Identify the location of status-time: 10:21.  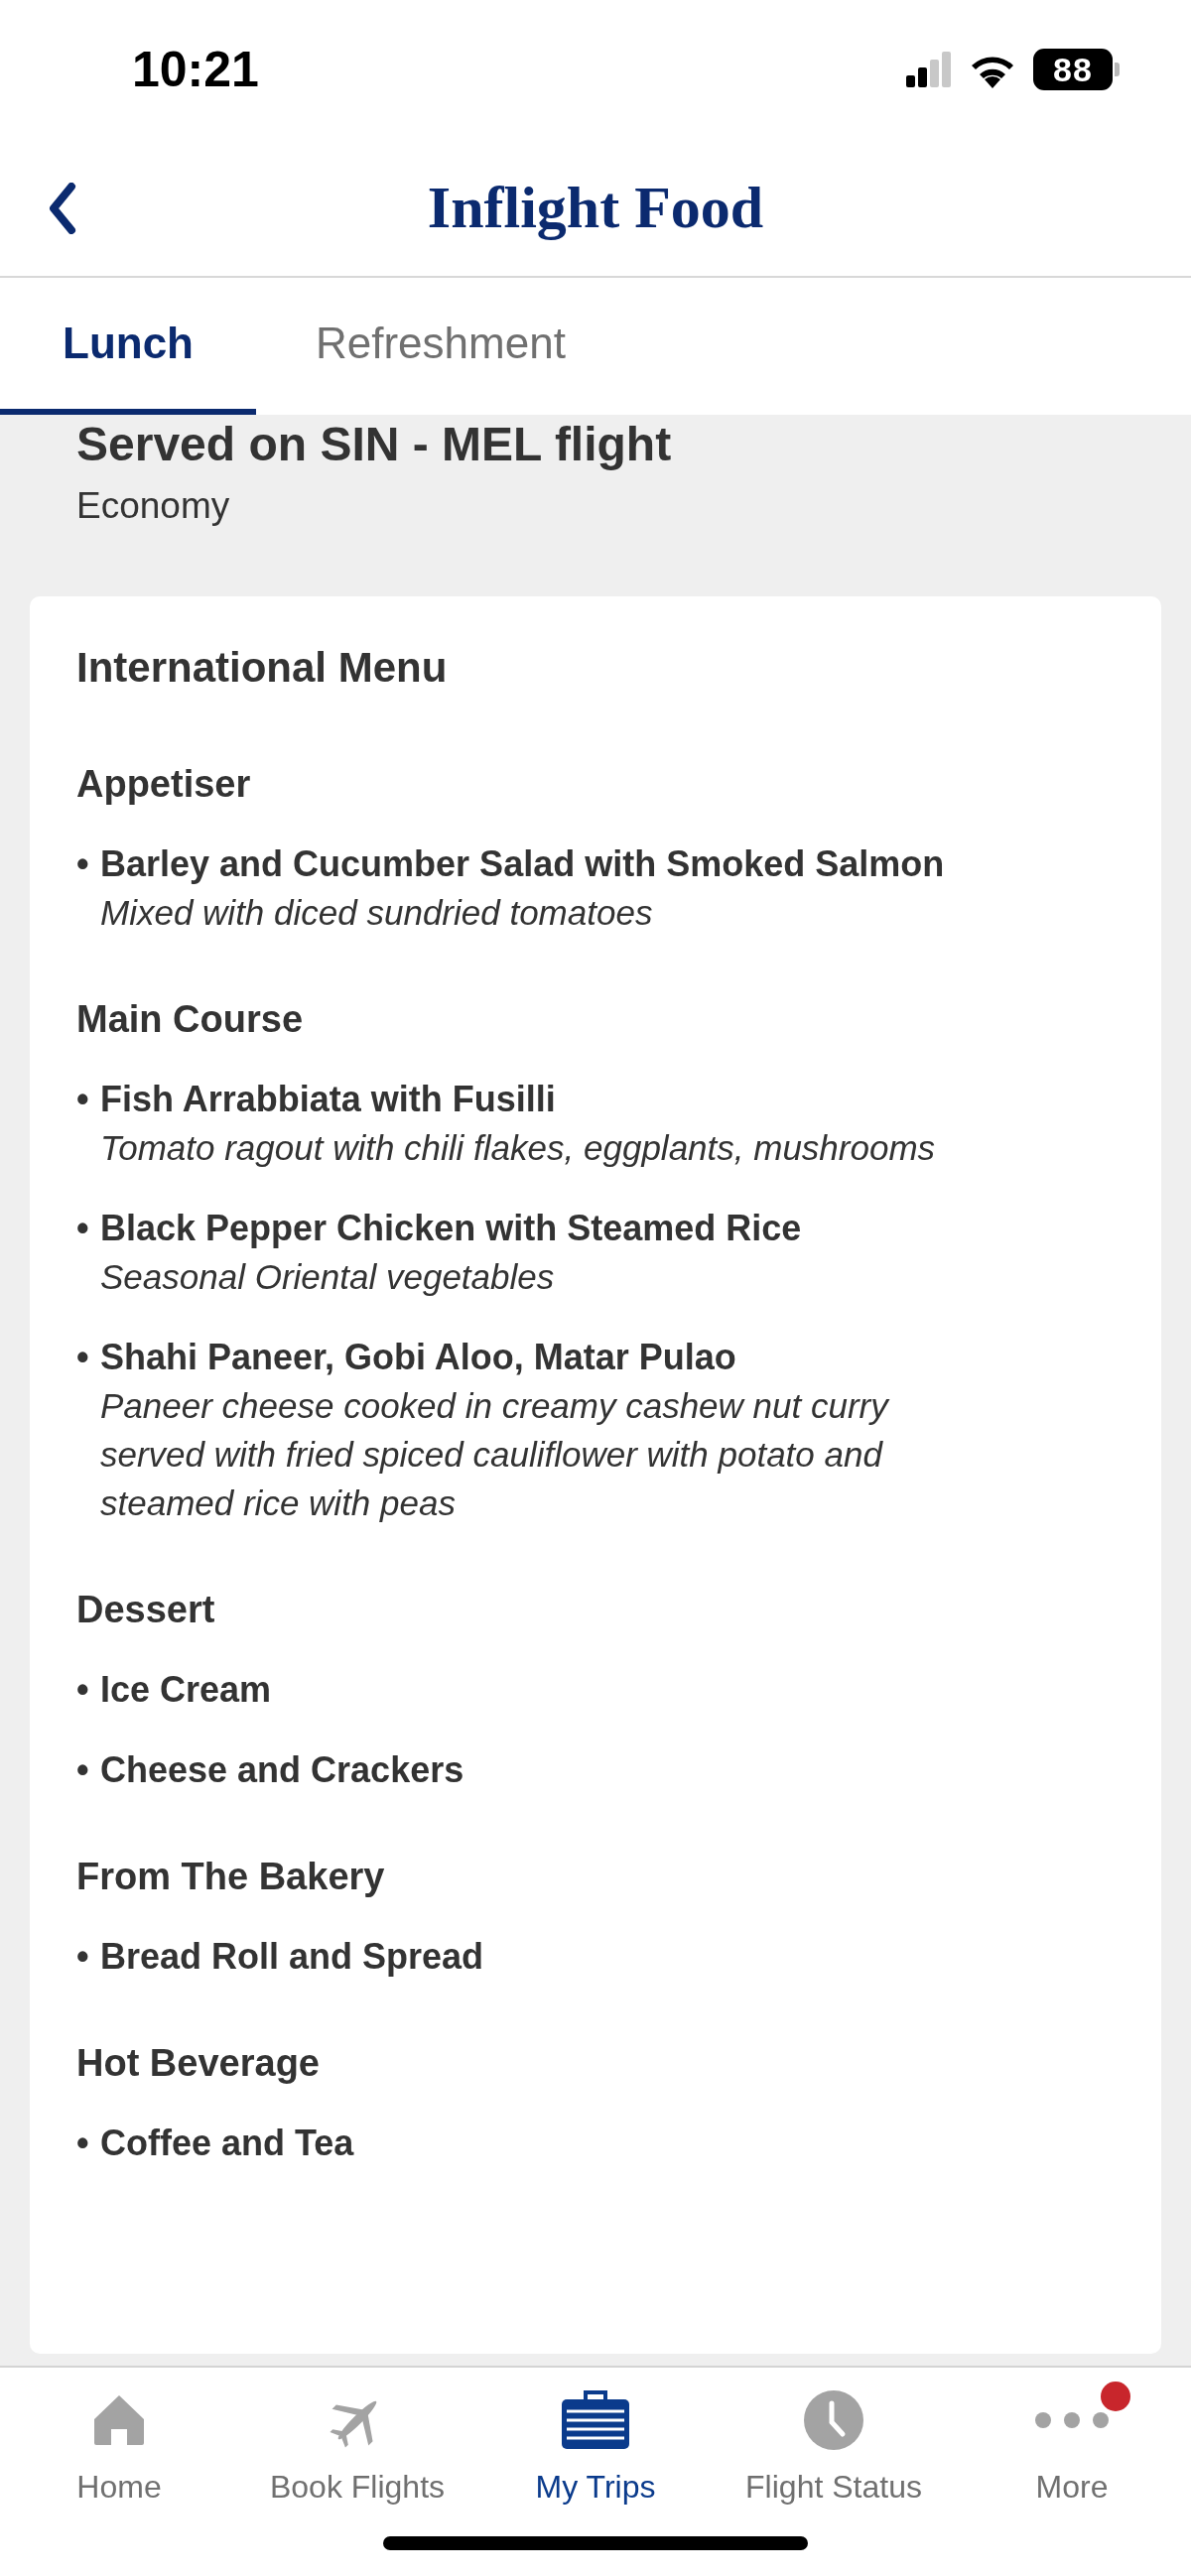
(195, 70).